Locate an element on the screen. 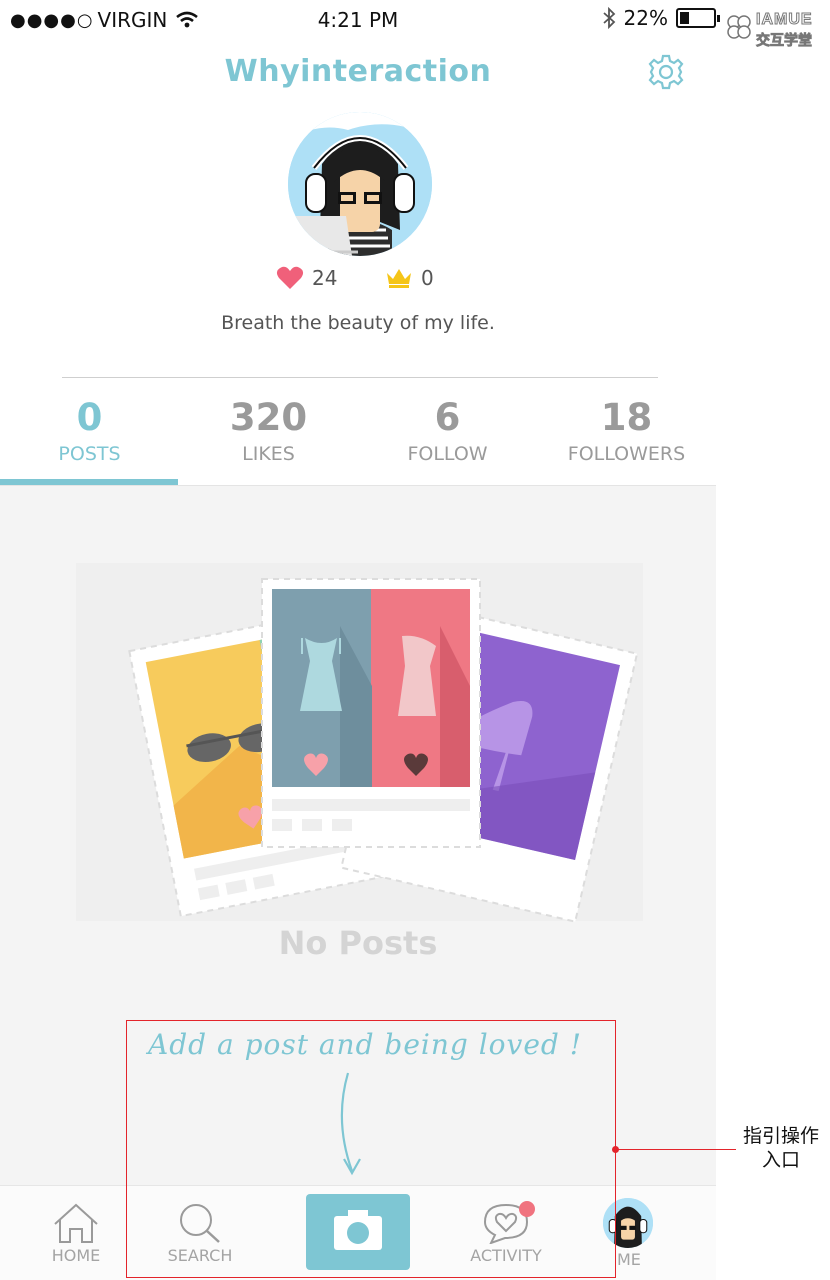 Image resolution: width=830 pixels, height=1280 pixels. tab-posts-label: POSTS is located at coordinates (89, 454).